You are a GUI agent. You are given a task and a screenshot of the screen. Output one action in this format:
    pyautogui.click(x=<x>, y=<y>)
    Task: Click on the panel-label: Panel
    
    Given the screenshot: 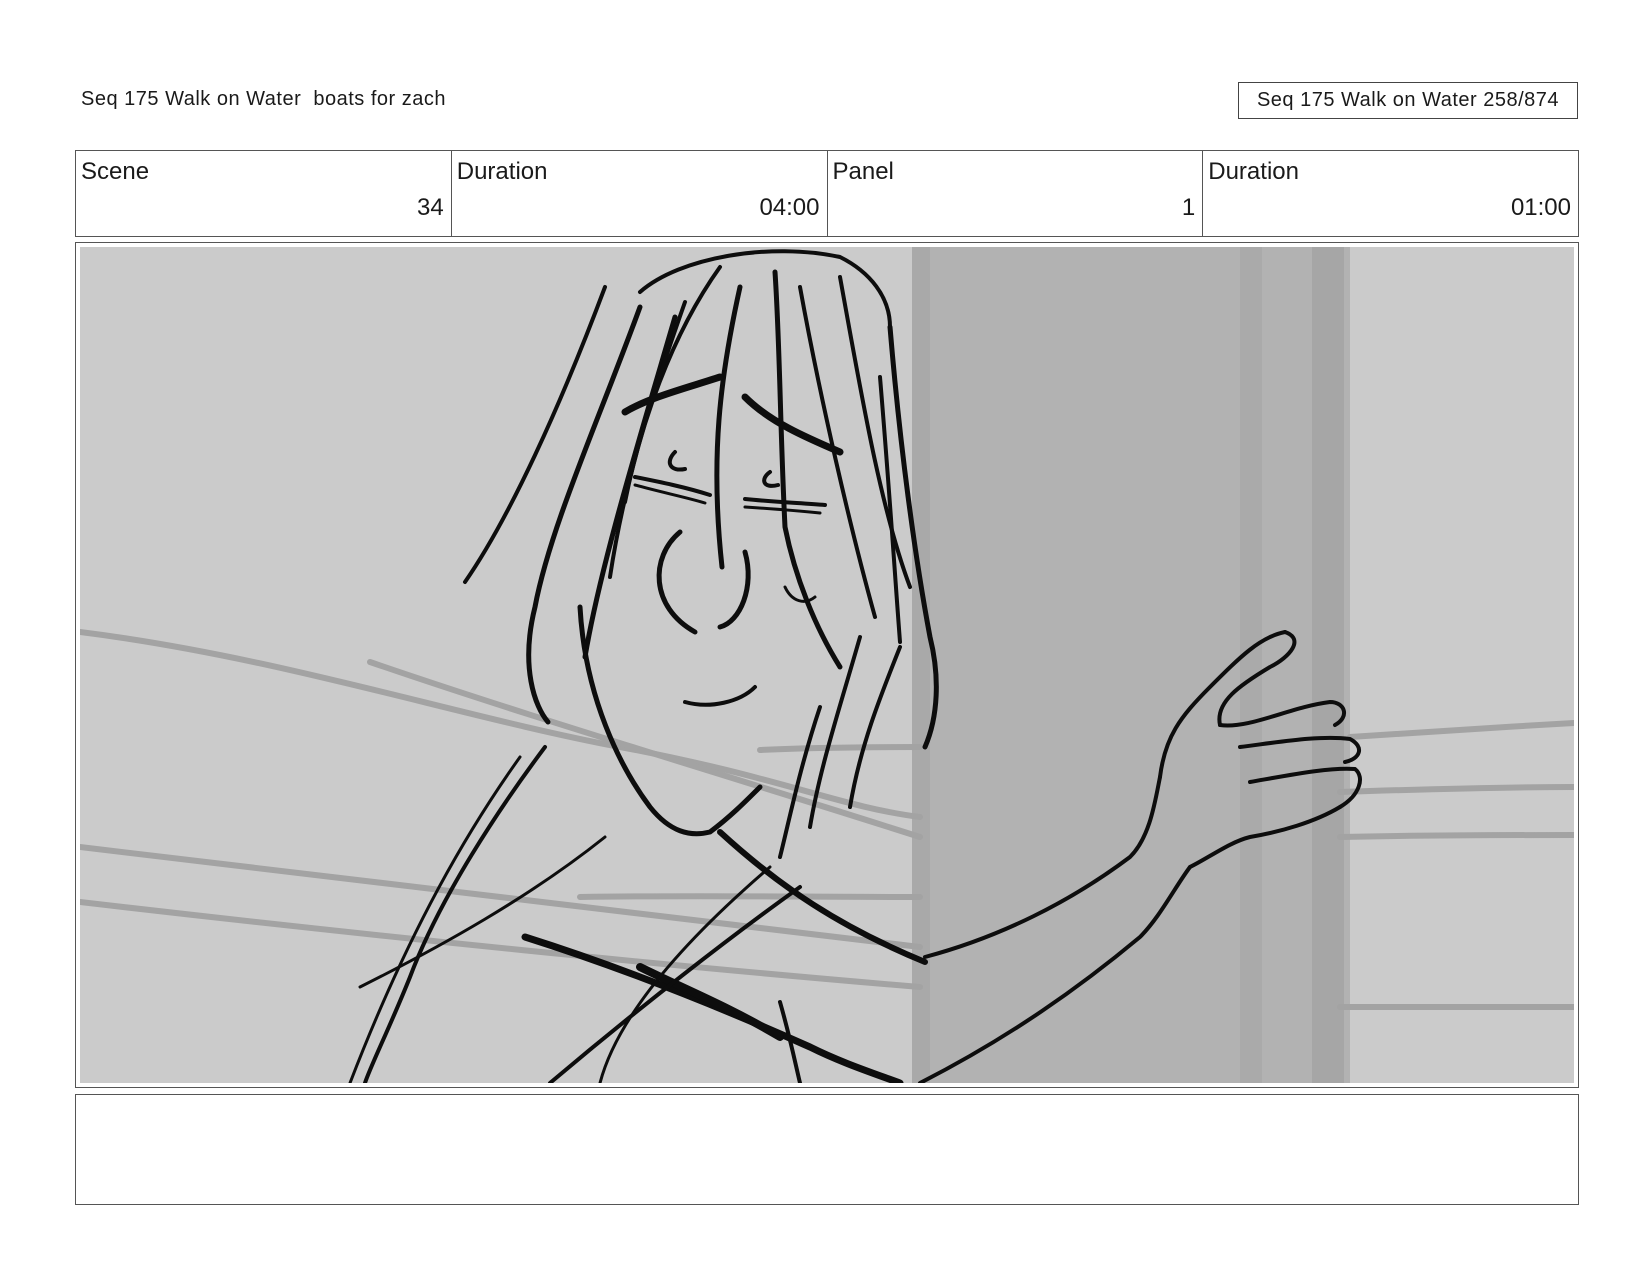 What is the action you would take?
    pyautogui.click(x=863, y=171)
    